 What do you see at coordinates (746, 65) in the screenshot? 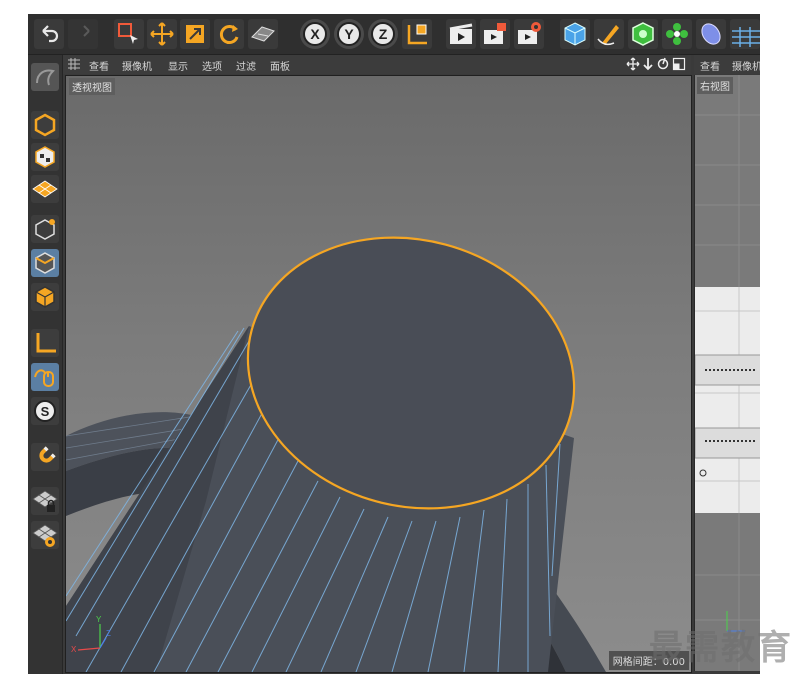
I see `right-menu-camera: 摄像机` at bounding box center [746, 65].